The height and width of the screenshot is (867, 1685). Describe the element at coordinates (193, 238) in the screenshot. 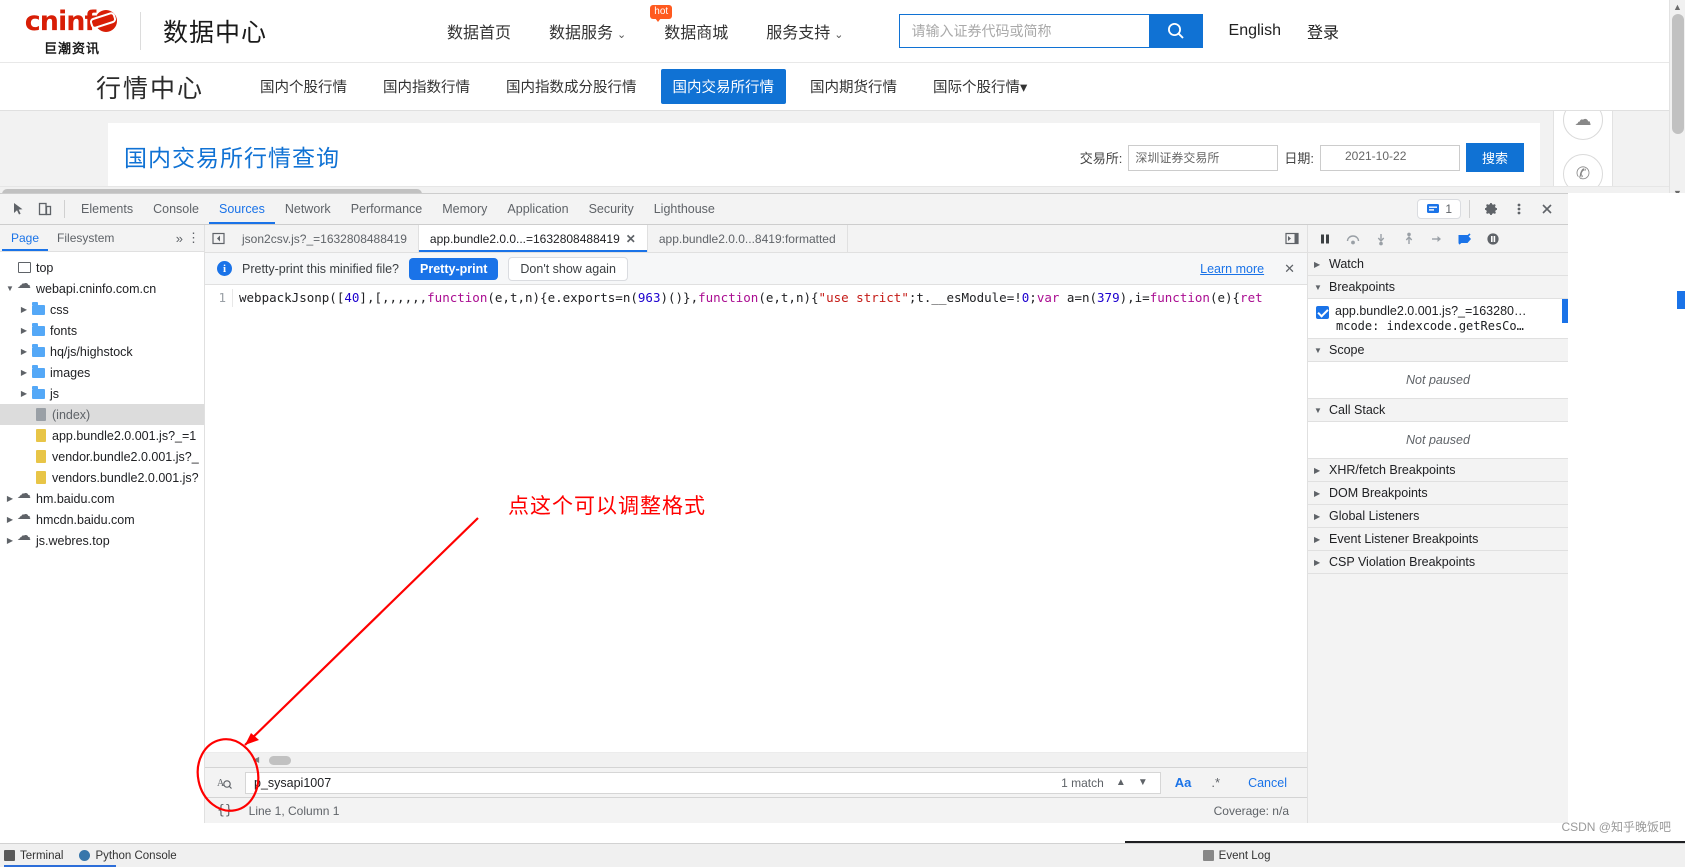

I see `more-vertical-icon: ⋮` at that location.